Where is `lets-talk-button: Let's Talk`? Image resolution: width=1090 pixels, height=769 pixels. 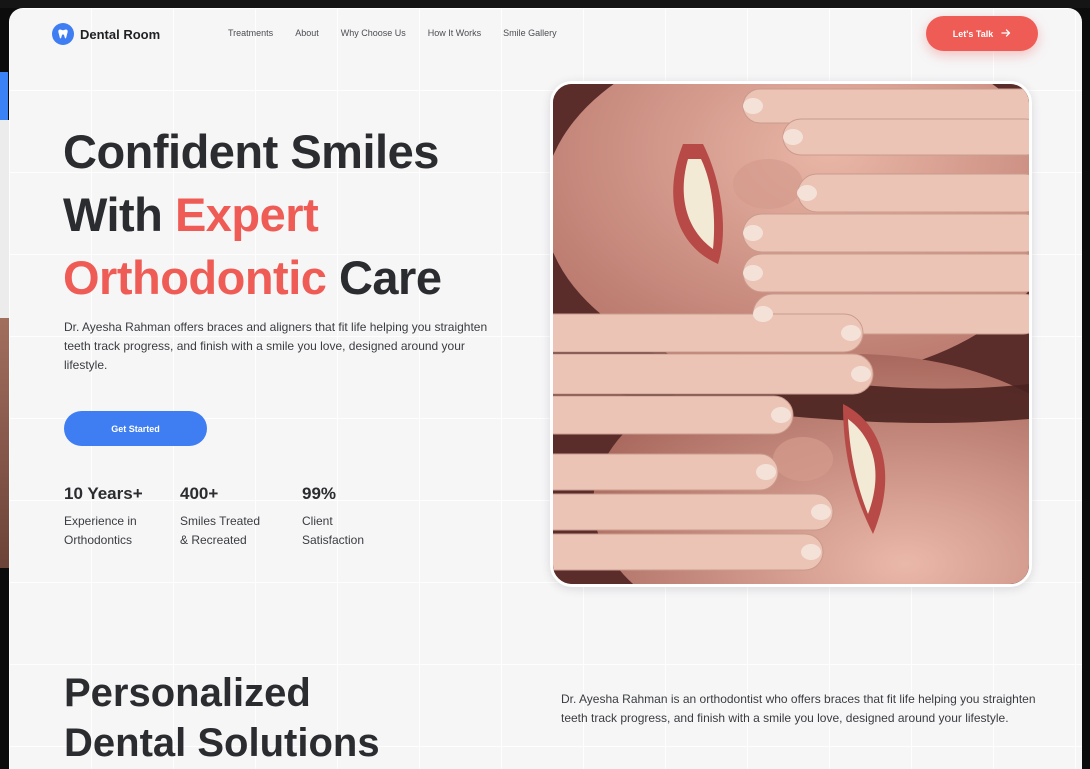
lets-talk-button: Let's Talk is located at coordinates (982, 33).